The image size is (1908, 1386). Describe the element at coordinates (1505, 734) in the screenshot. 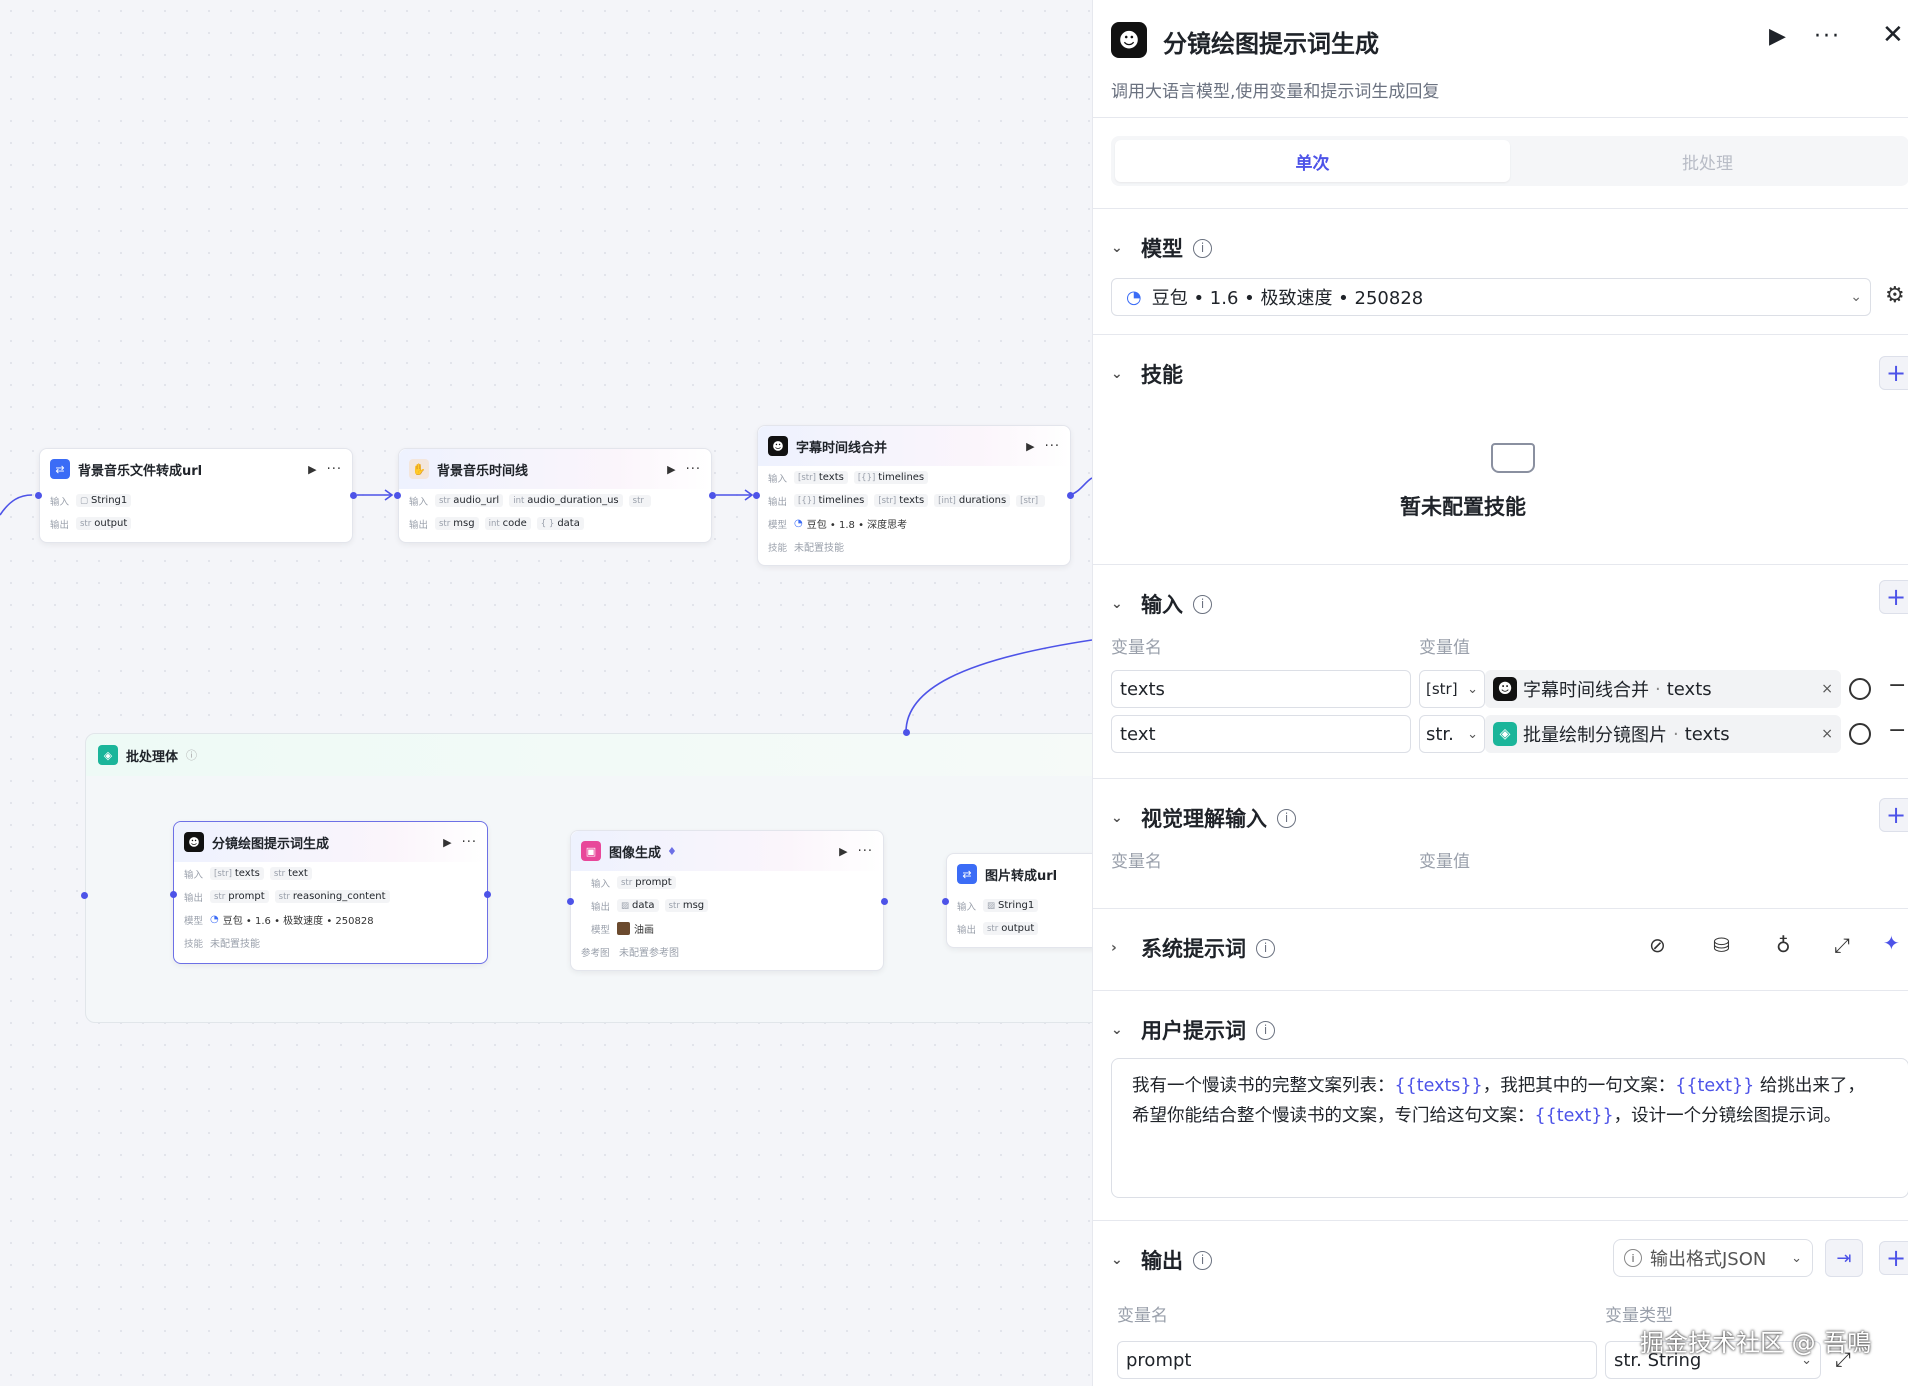

I see `layers-icon: ◈` at that location.